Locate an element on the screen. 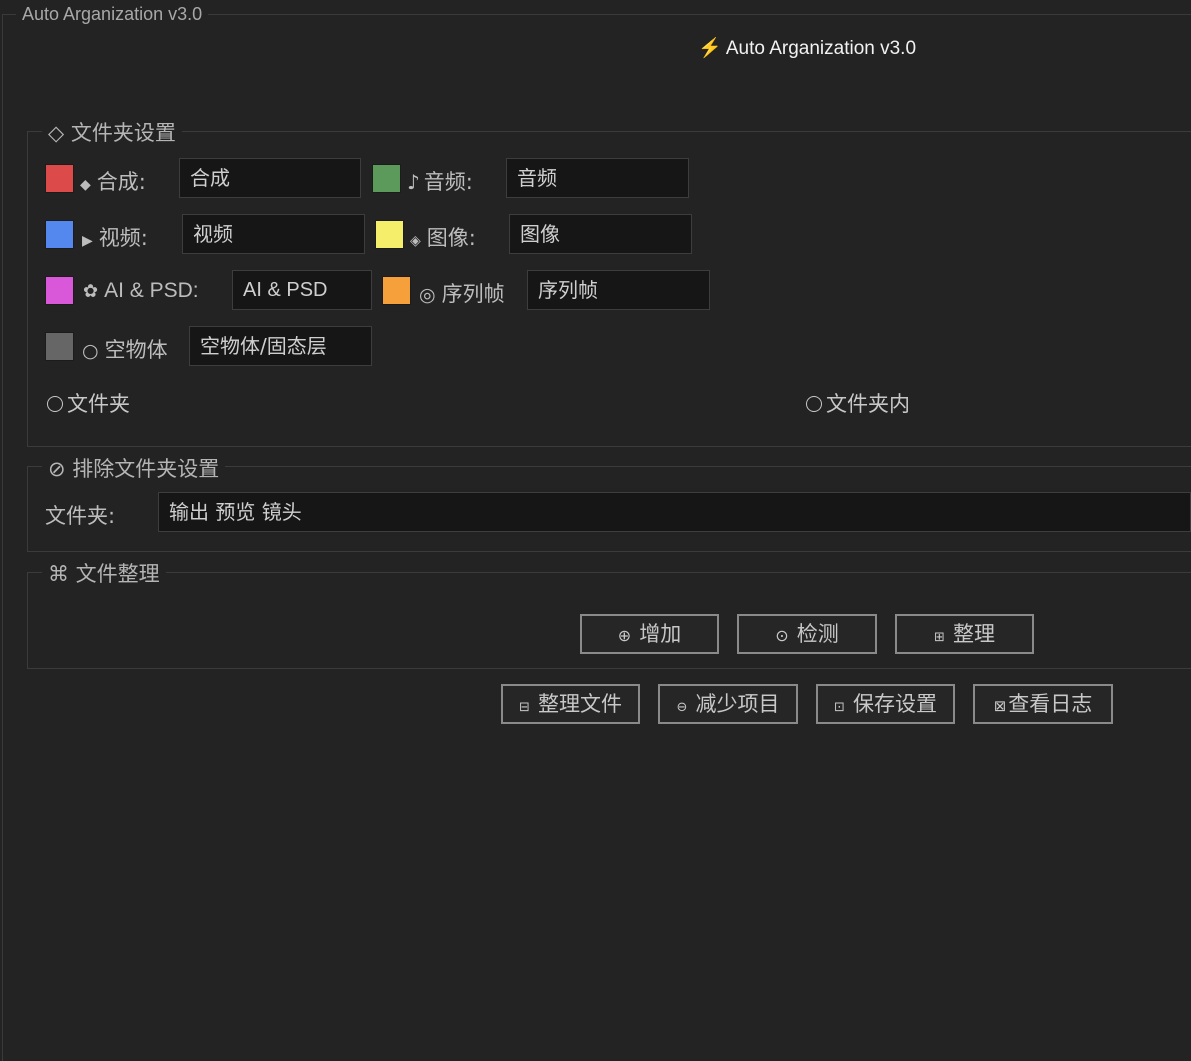 The height and width of the screenshot is (1061, 1191). null-object-label: ○ 空物体 is located at coordinates (125, 349).